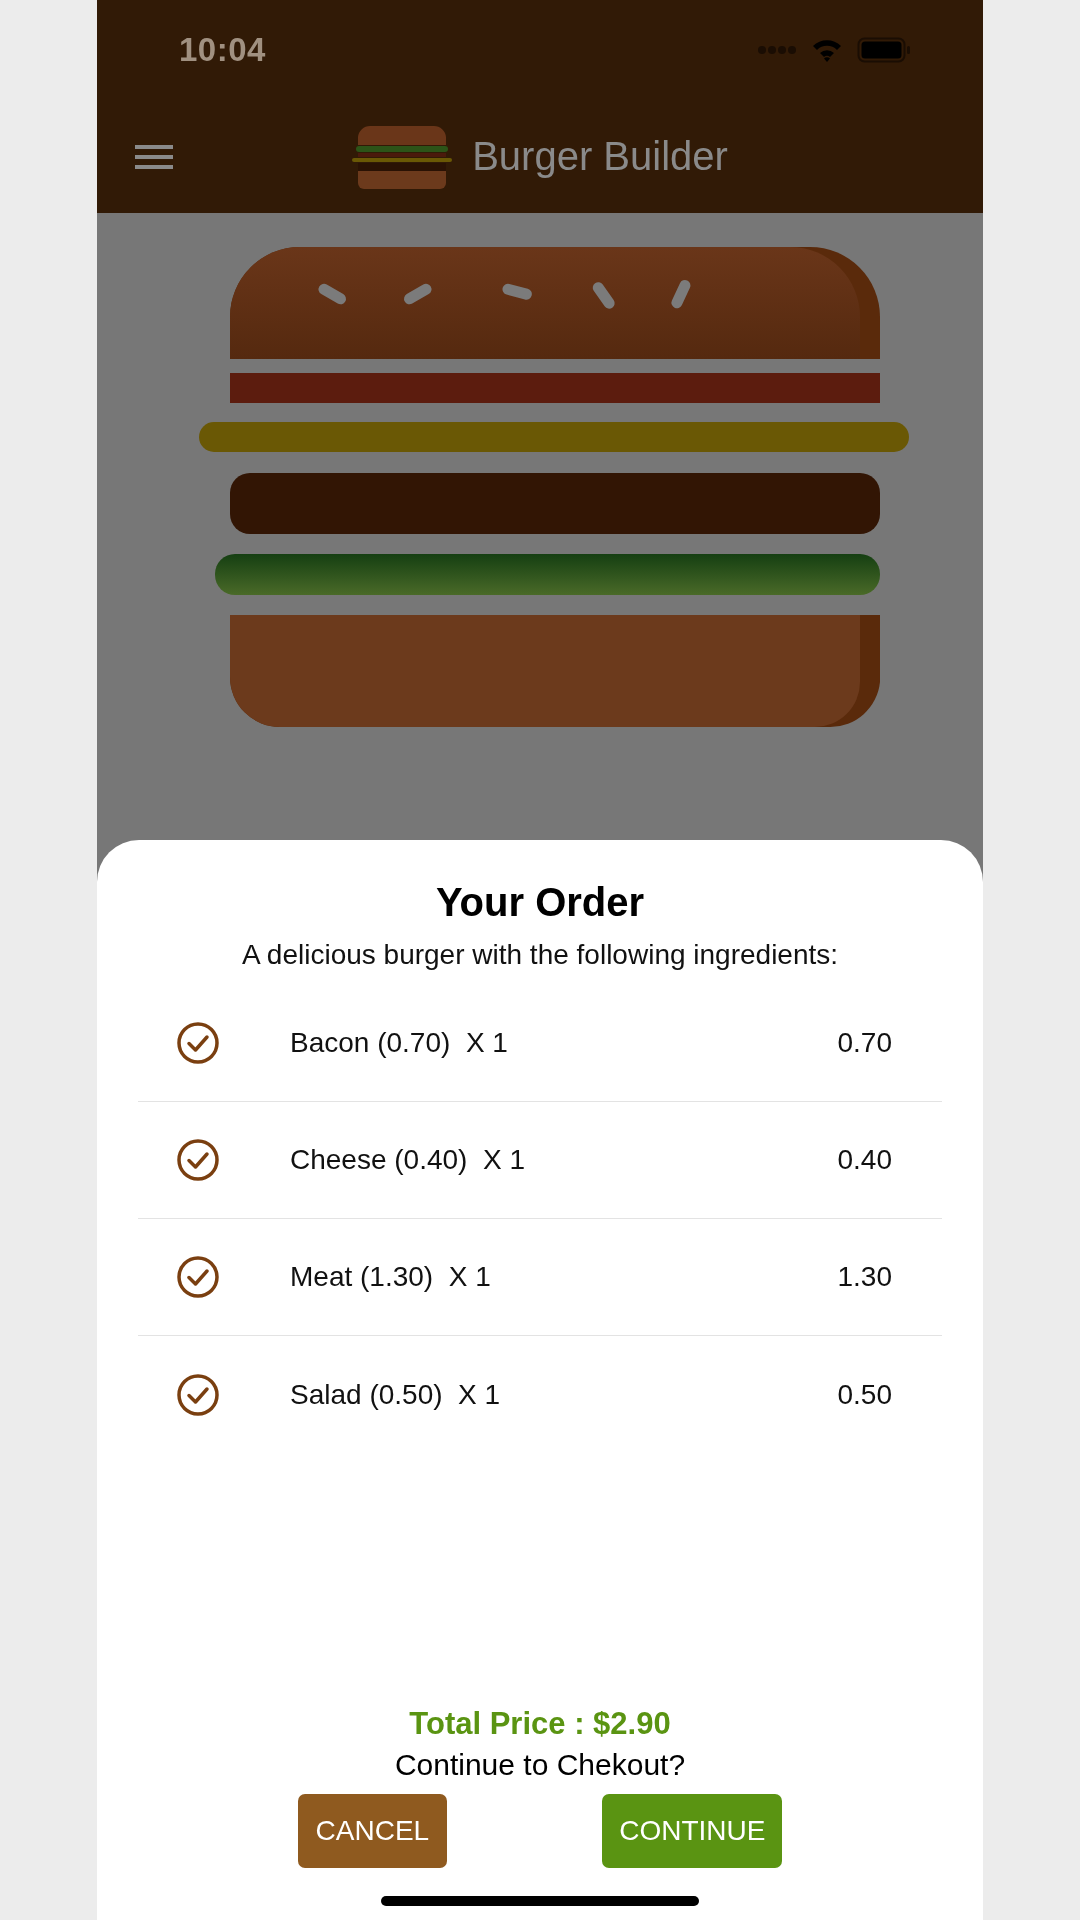 Image resolution: width=1080 pixels, height=1920 pixels. What do you see at coordinates (372, 1831) in the screenshot?
I see `cancel-button: CANCEL` at bounding box center [372, 1831].